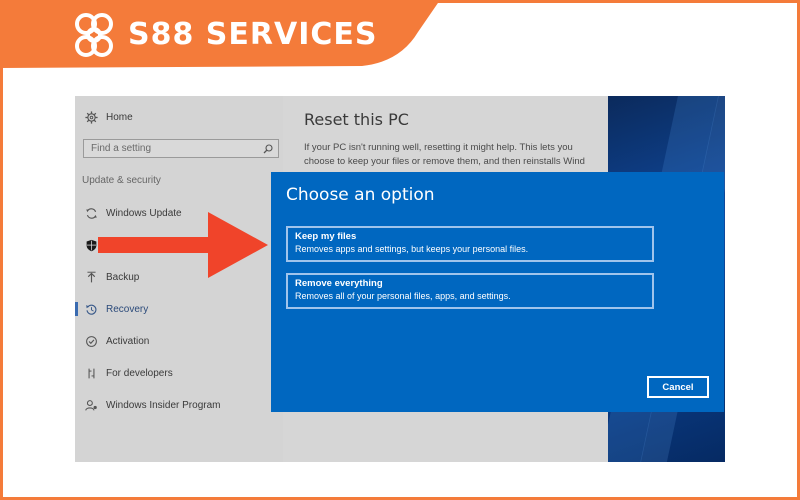 The height and width of the screenshot is (500, 800). Describe the element at coordinates (678, 387) in the screenshot. I see `cancel-button: Cancel` at that location.